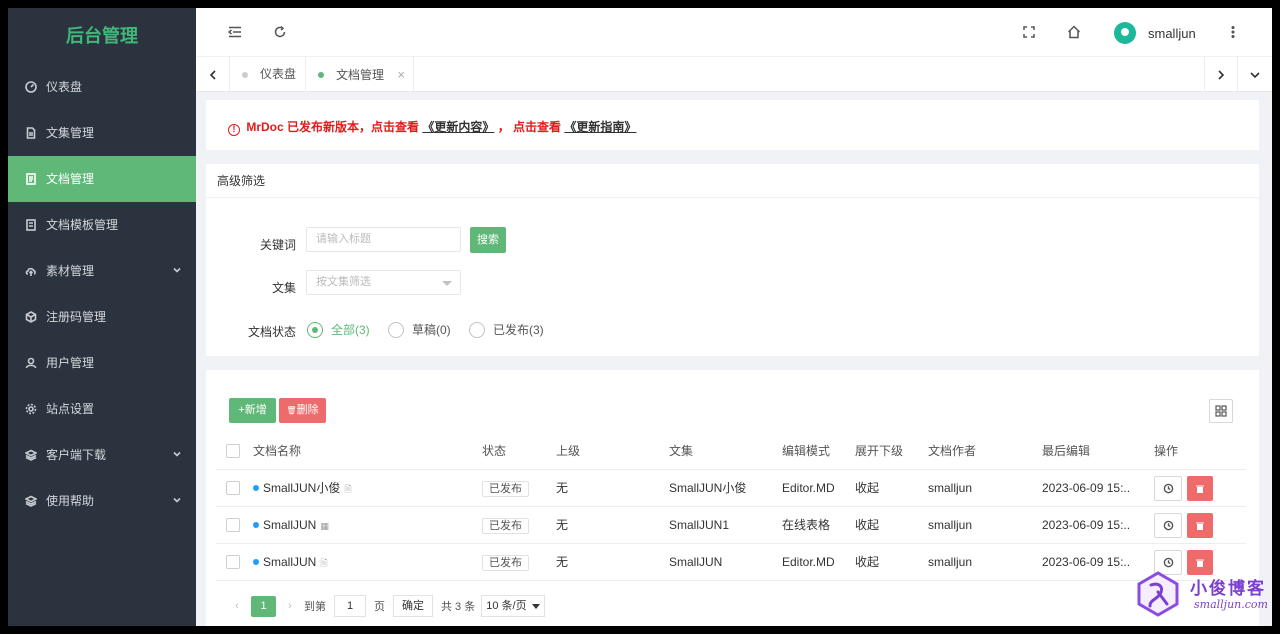 This screenshot has height=634, width=1280. Describe the element at coordinates (237, 606) in the screenshot. I see `prev-page-button: ‹` at that location.